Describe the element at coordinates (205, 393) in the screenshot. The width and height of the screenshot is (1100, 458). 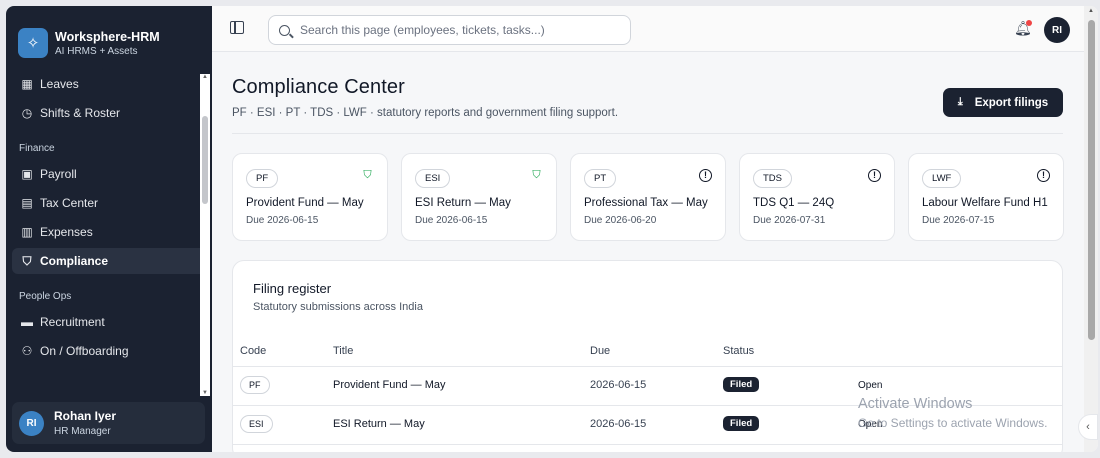
I see `scroll-down-arrow-icon: ▼` at that location.